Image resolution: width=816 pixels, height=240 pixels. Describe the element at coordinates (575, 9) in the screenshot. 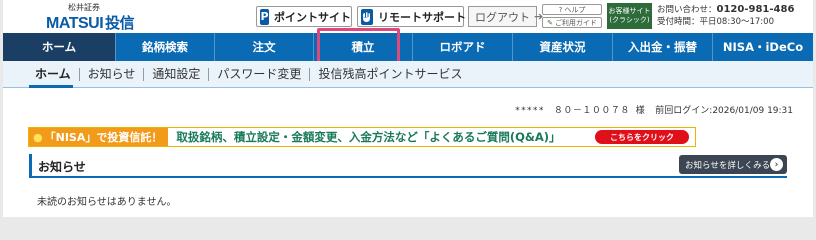

I see `help-label: ヘルプ` at that location.